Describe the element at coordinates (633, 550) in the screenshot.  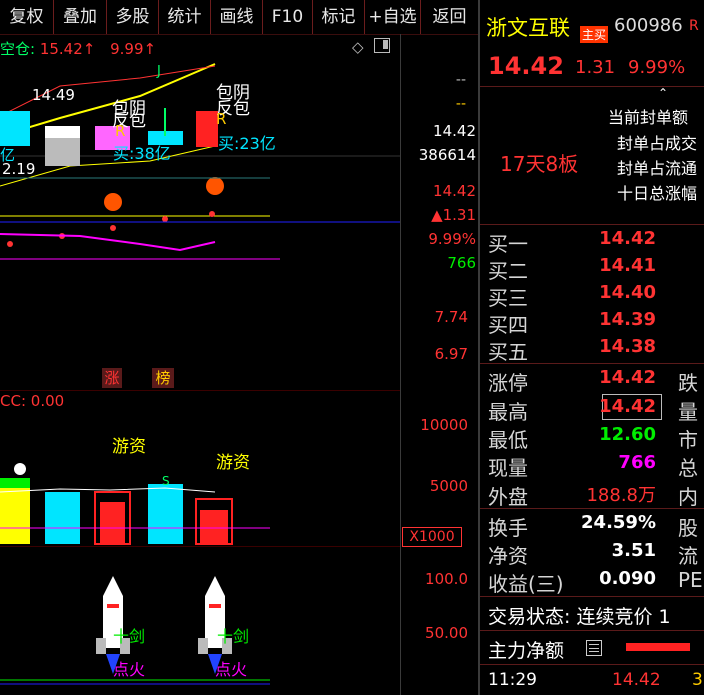
I see `net-asset-value: 3.51` at that location.